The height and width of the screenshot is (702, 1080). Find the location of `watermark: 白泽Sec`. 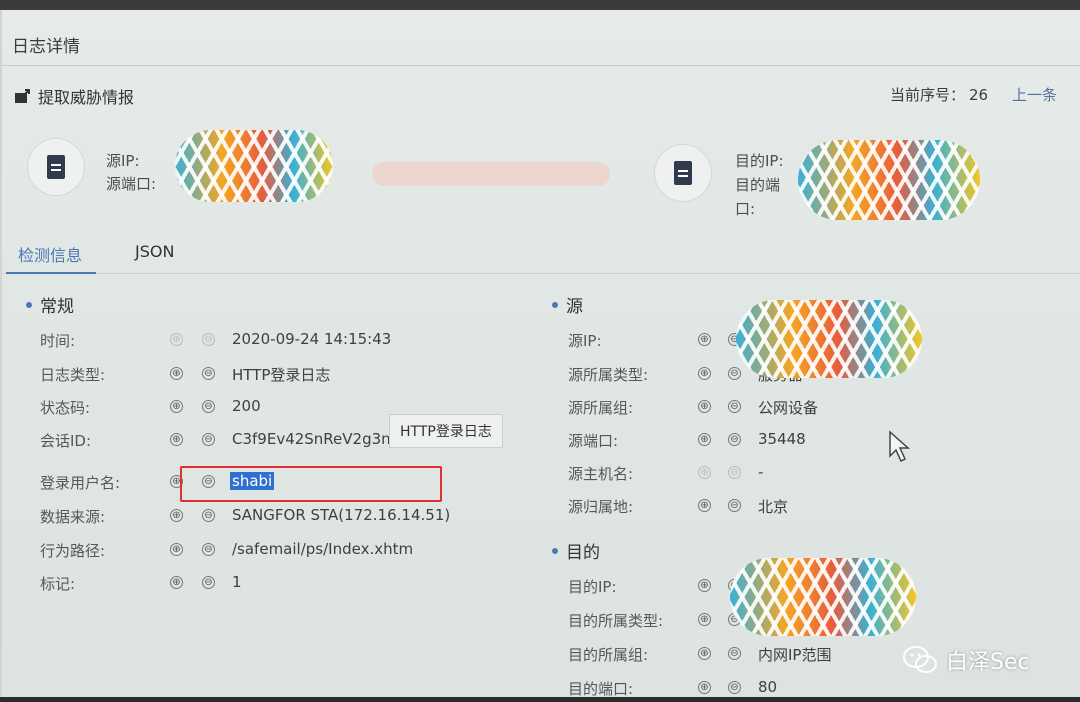

watermark: 白泽Sec is located at coordinates (966, 660).